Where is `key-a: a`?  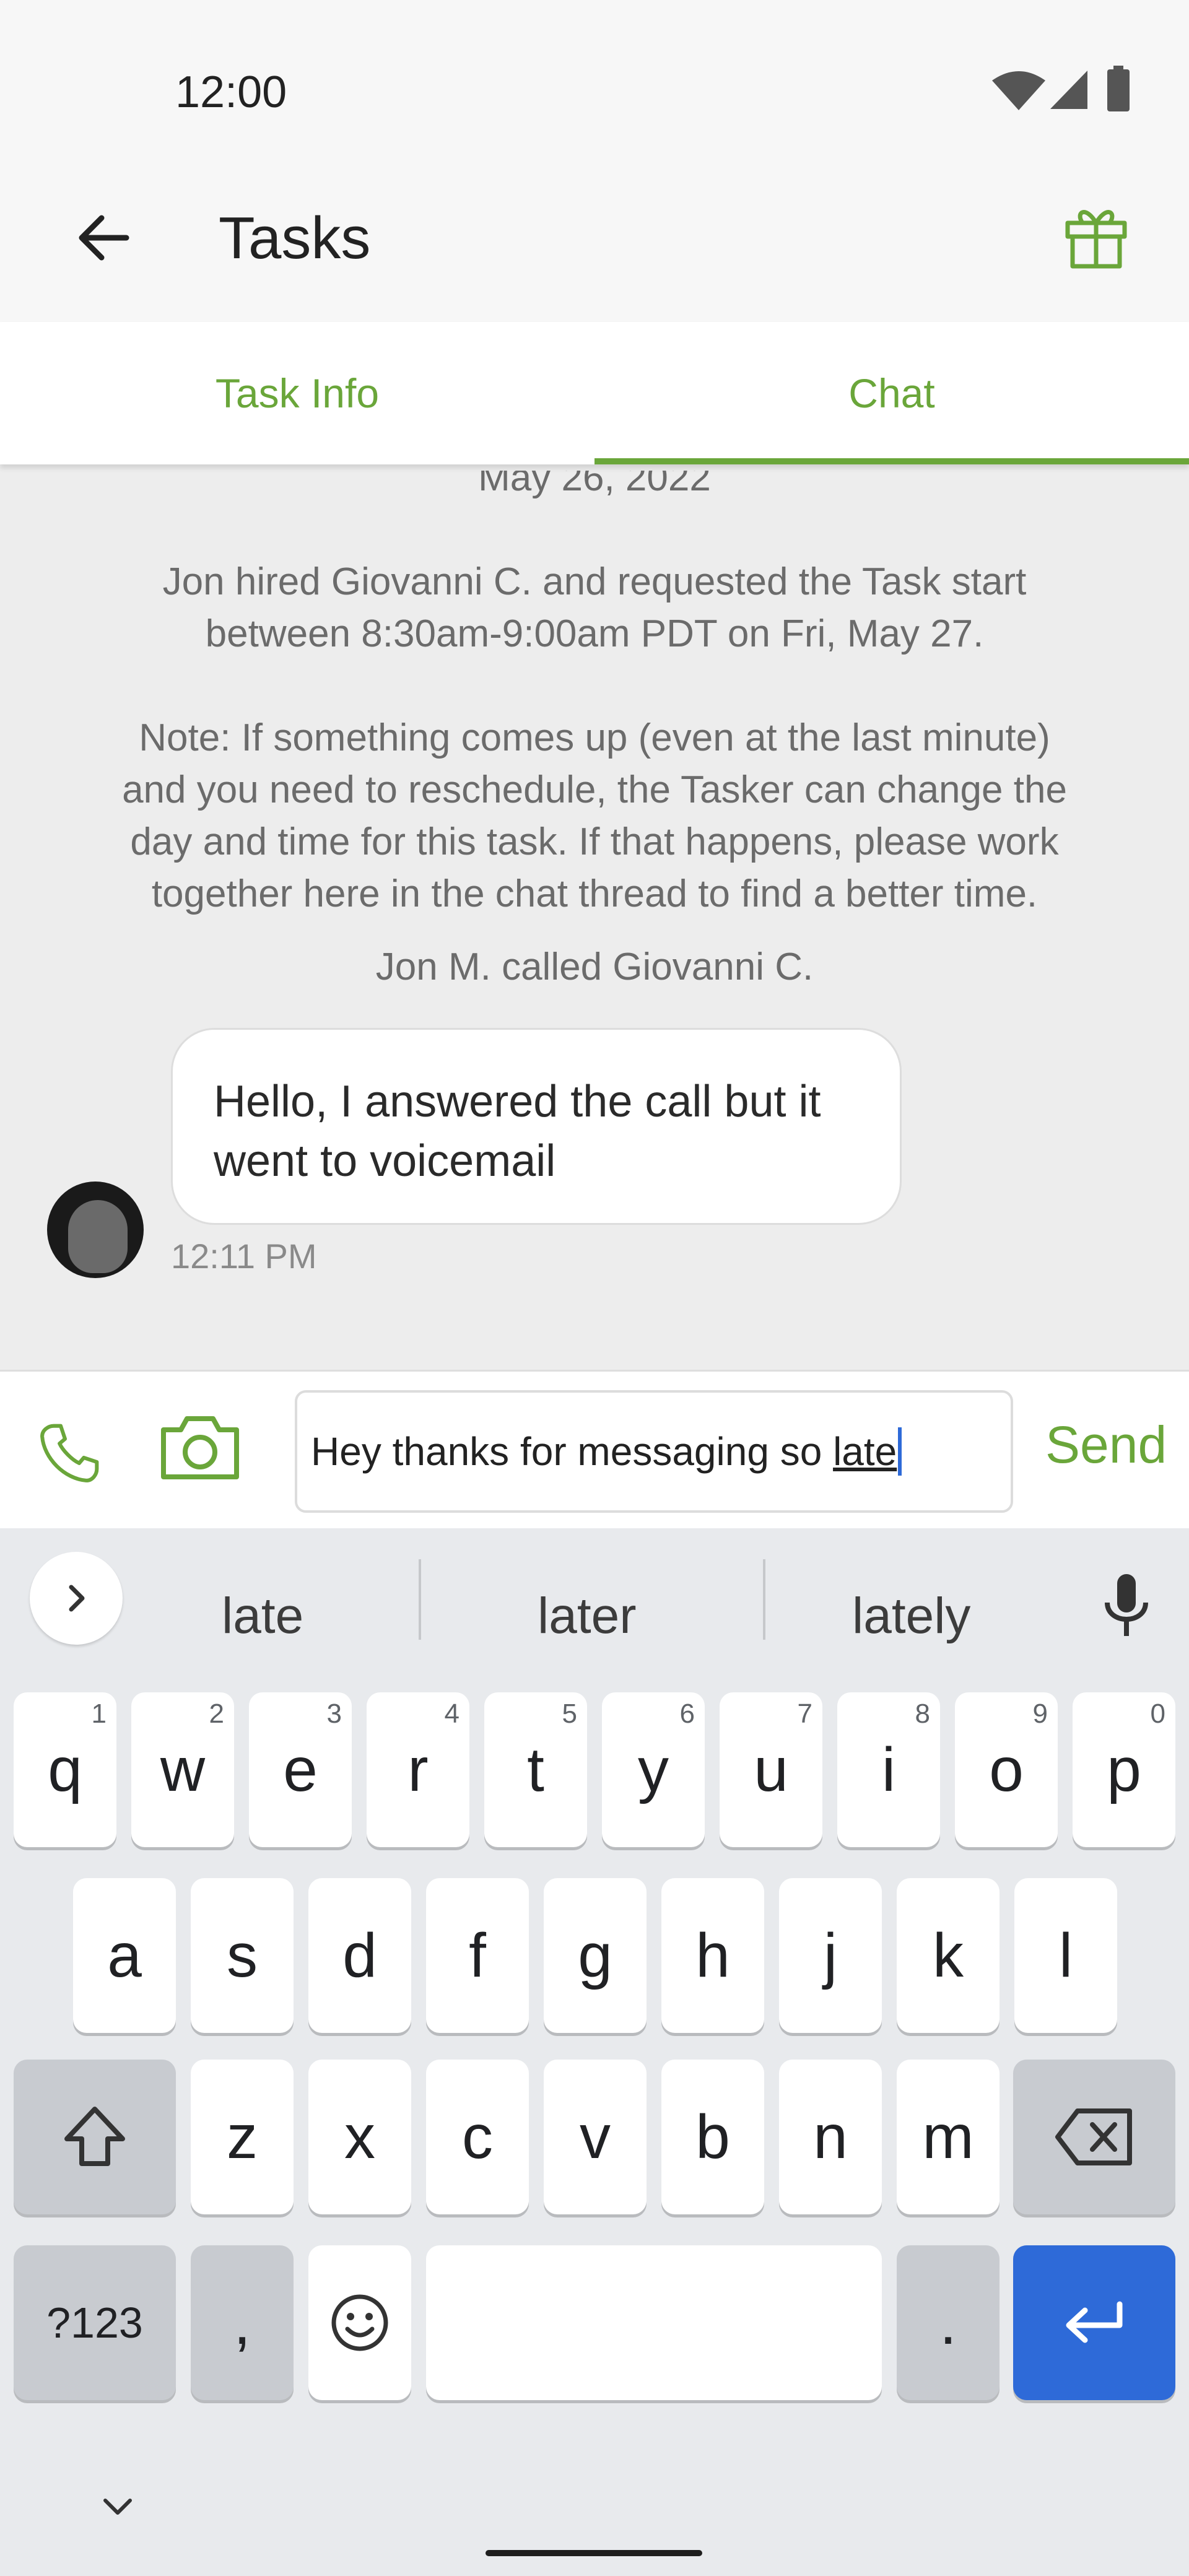 key-a: a is located at coordinates (125, 1955).